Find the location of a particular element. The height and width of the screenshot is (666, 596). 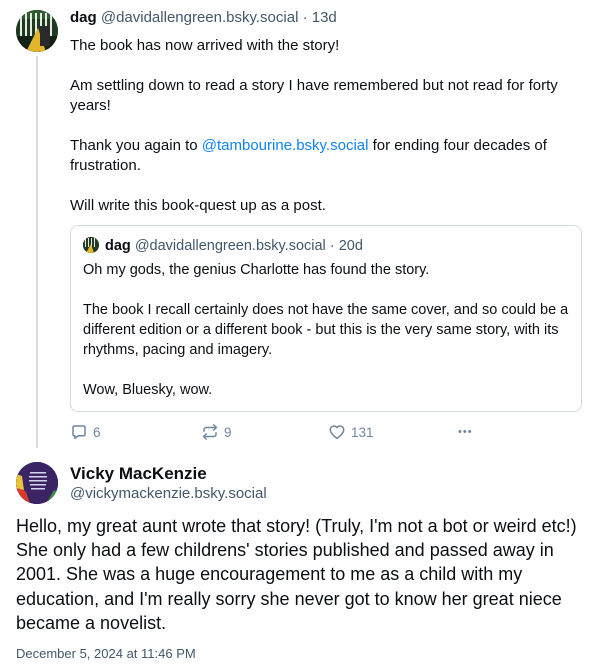

post-time: 13d is located at coordinates (324, 17).